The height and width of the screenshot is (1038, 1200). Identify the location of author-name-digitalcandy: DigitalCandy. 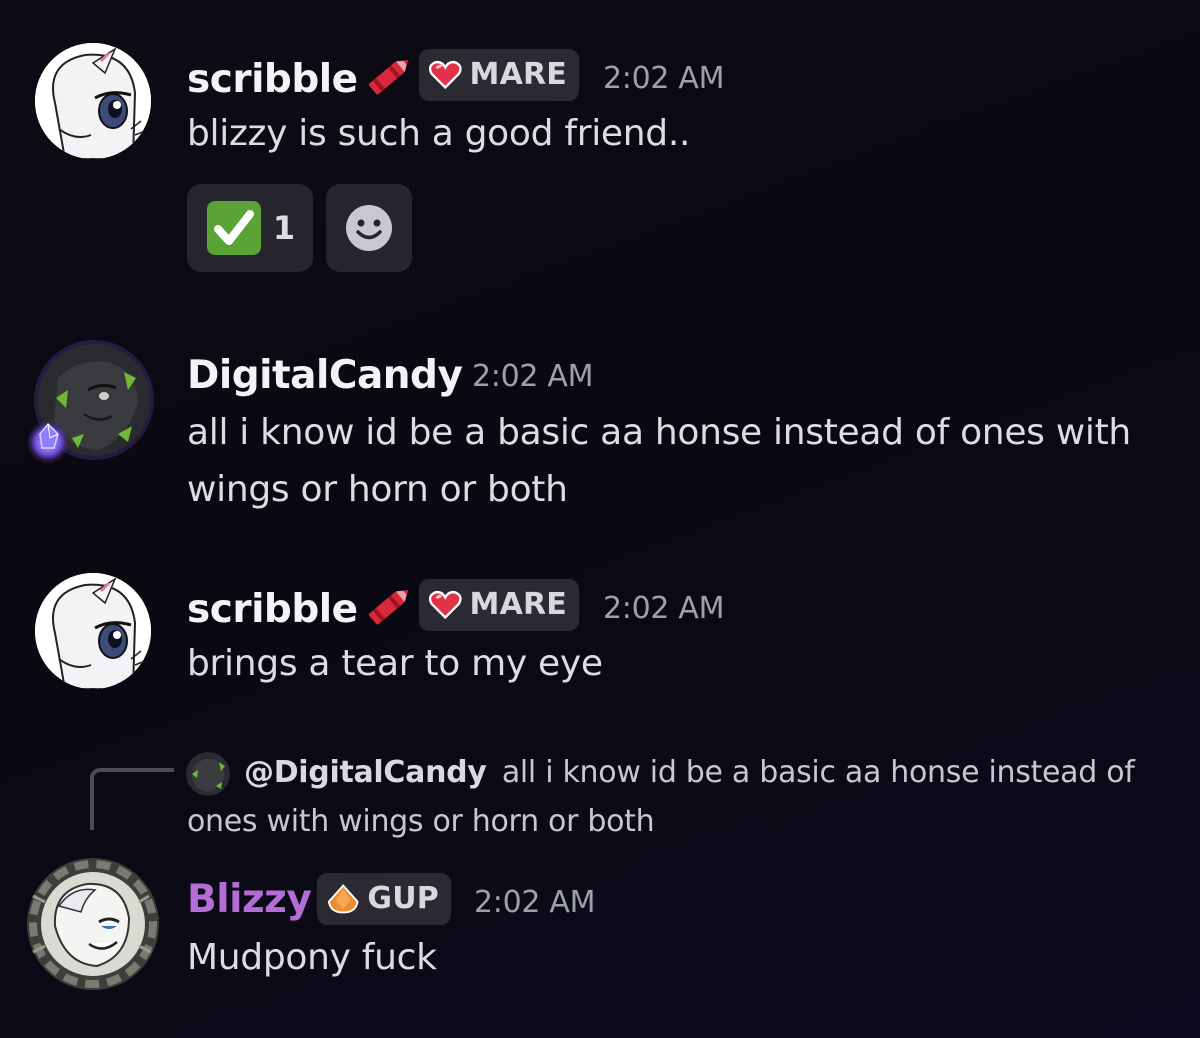
(325, 375).